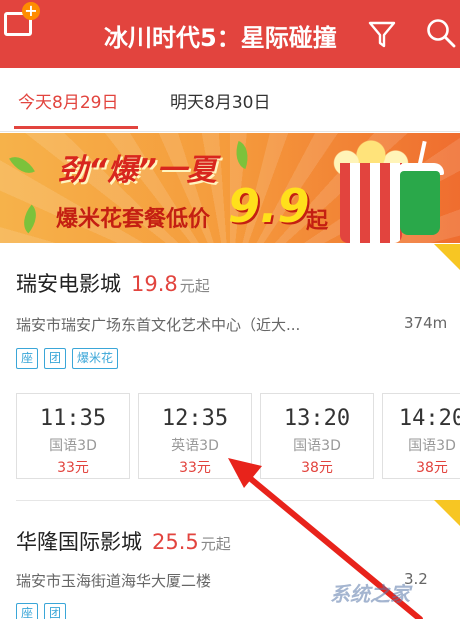 The width and height of the screenshot is (460, 619). I want to click on cinema-tags: 座 团 爆米花, so click(67, 358).